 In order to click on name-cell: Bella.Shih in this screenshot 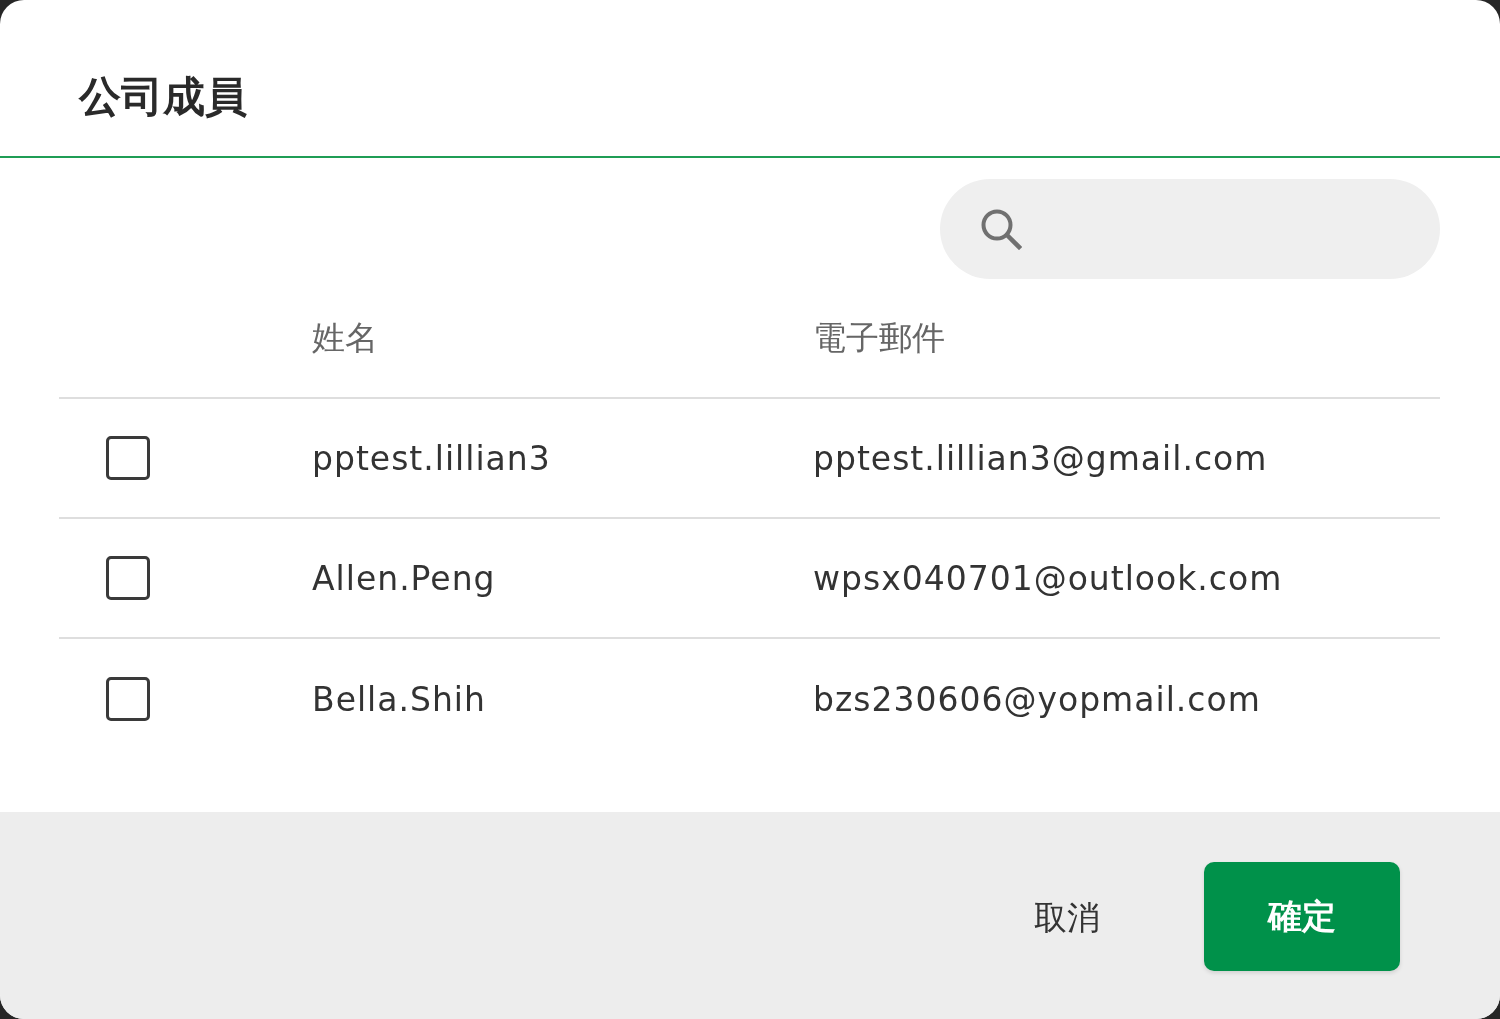, I will do `click(399, 699)`.